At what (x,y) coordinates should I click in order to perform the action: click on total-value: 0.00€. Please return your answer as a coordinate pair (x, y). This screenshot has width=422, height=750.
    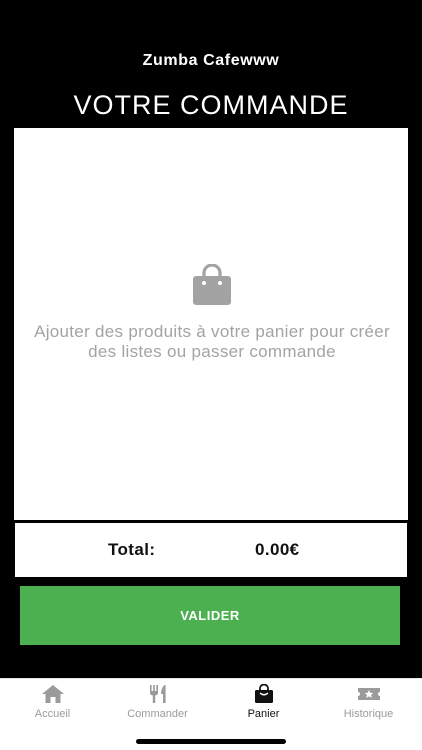
    Looking at the image, I should click on (277, 549).